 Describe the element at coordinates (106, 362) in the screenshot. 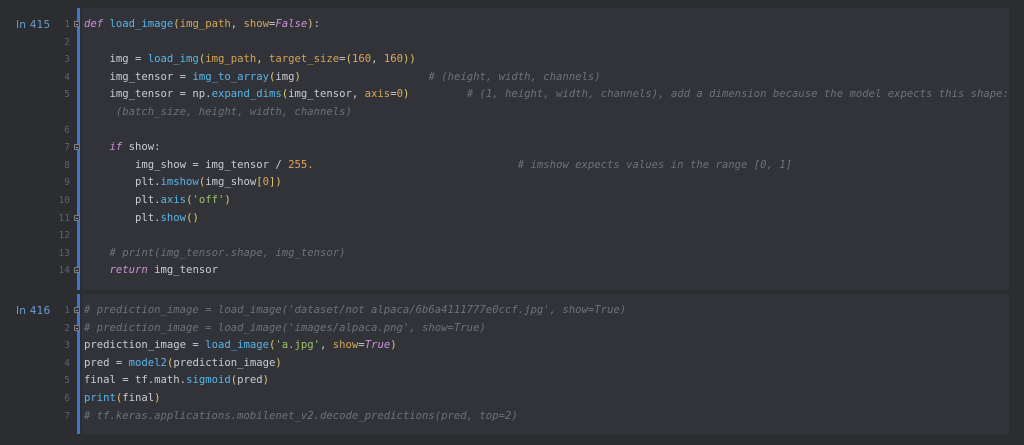

I see `code-token: pred =` at that location.